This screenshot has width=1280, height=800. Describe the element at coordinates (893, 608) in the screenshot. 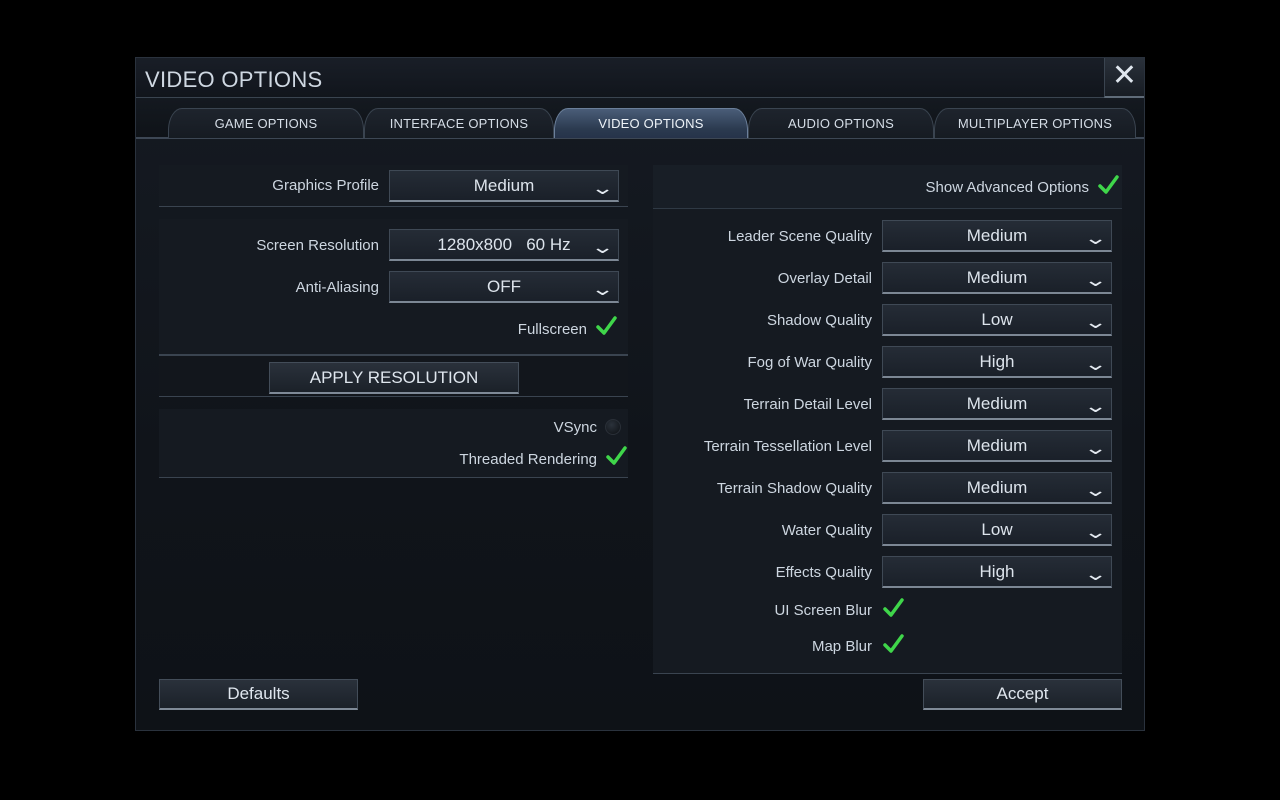

I see `ui-screen-blur-checkbox` at that location.